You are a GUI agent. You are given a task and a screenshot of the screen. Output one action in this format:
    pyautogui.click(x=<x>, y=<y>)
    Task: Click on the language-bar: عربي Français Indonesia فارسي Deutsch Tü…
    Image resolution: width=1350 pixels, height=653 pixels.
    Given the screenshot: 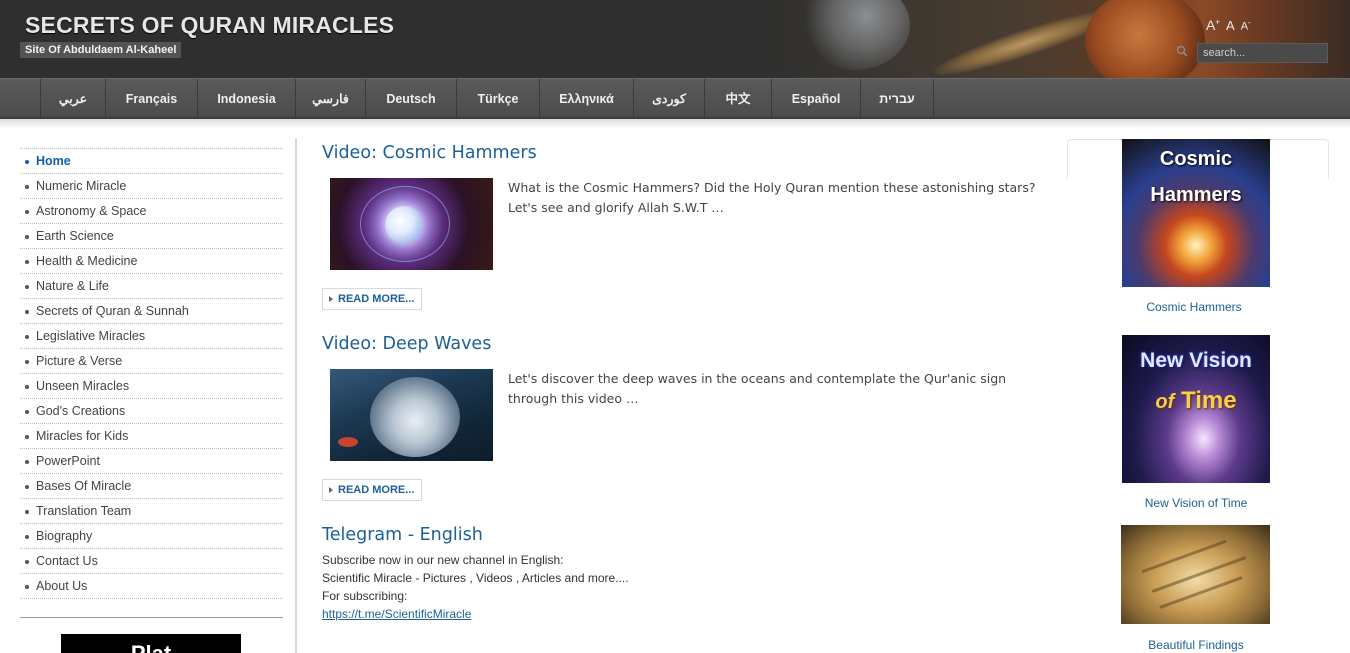 What is the action you would take?
    pyautogui.click(x=675, y=98)
    